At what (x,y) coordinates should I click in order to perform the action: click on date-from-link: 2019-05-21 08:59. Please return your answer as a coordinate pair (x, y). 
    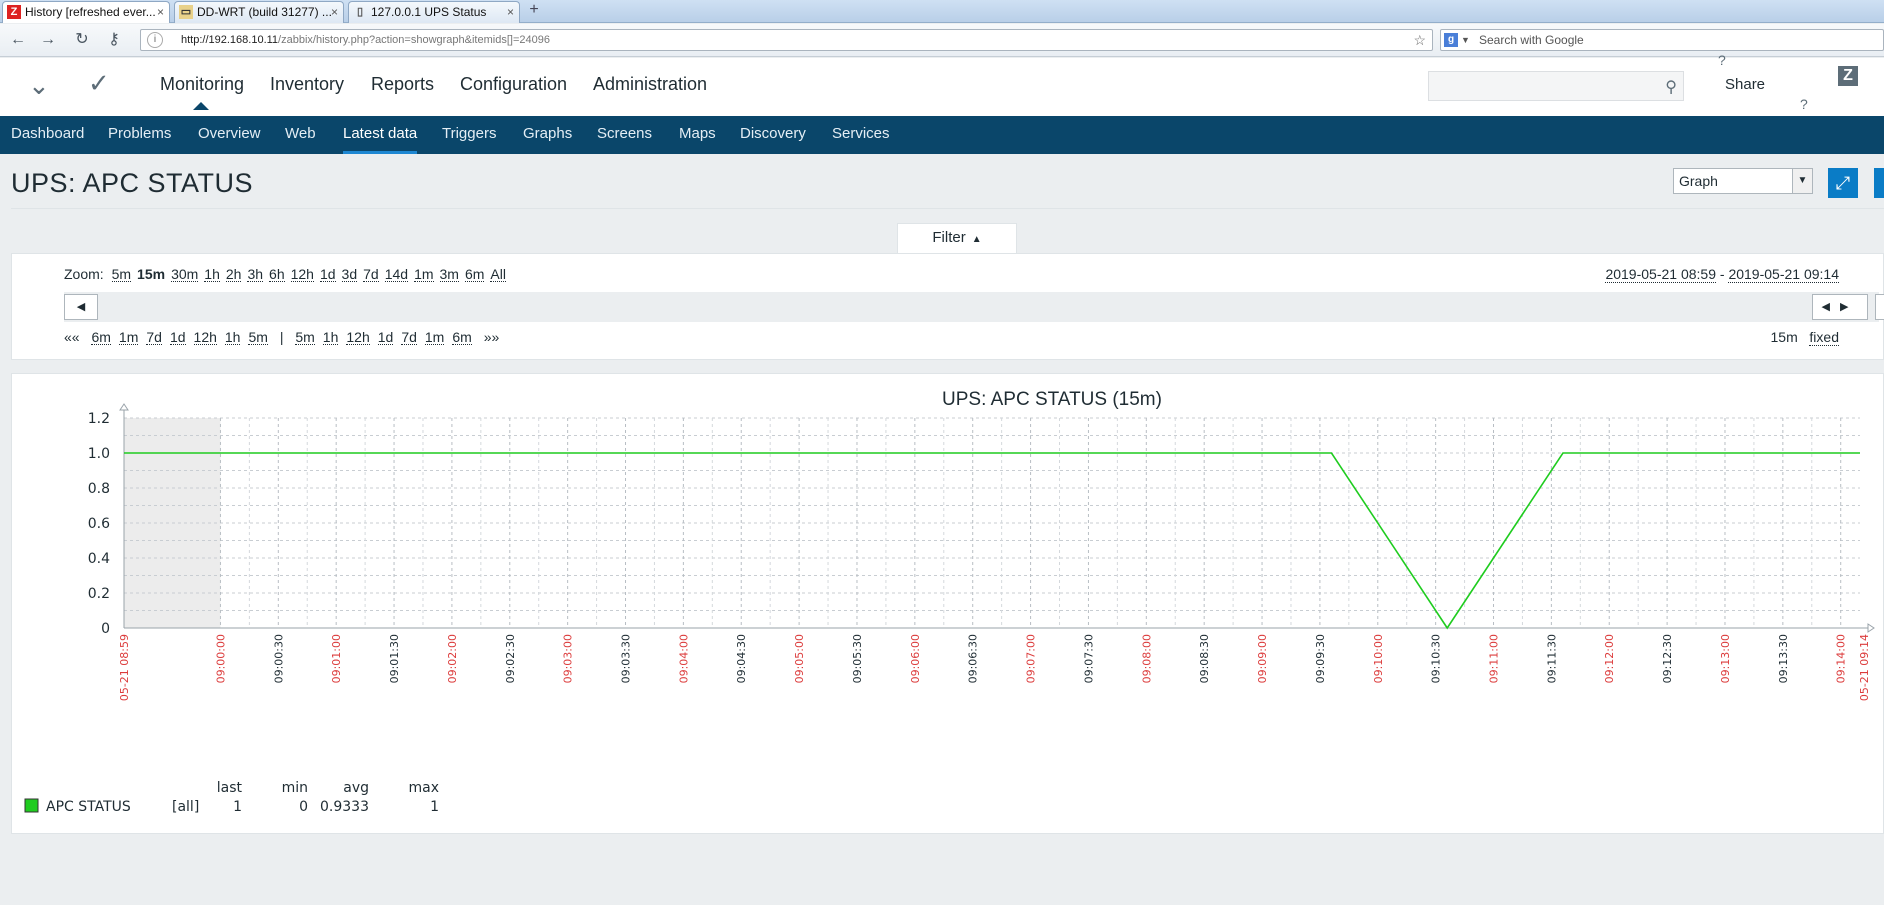
    Looking at the image, I should click on (1660, 274).